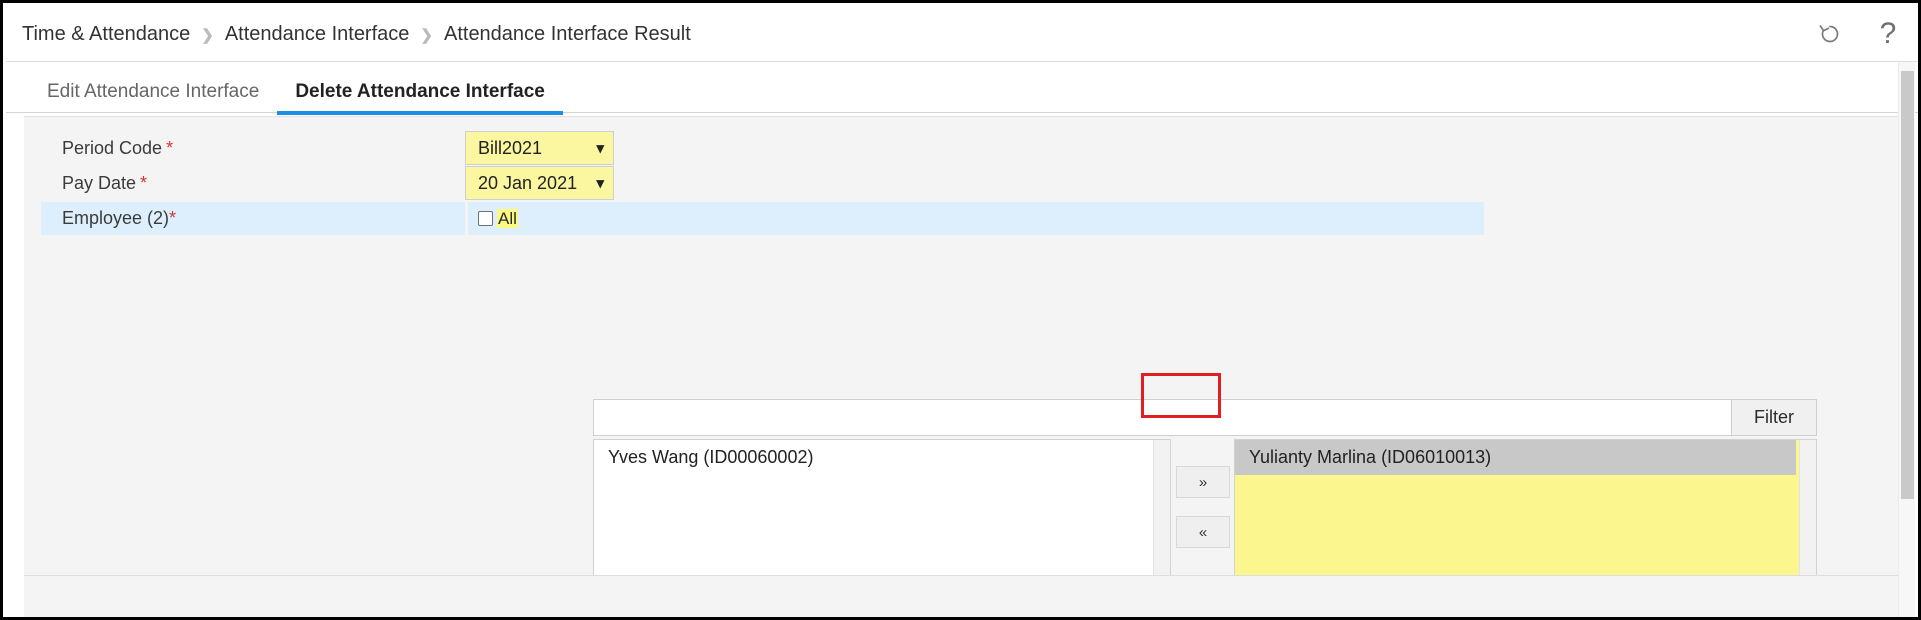 The width and height of the screenshot is (1921, 620). Describe the element at coordinates (253, 148) in the screenshot. I see `period-code-label: Period Code *` at that location.